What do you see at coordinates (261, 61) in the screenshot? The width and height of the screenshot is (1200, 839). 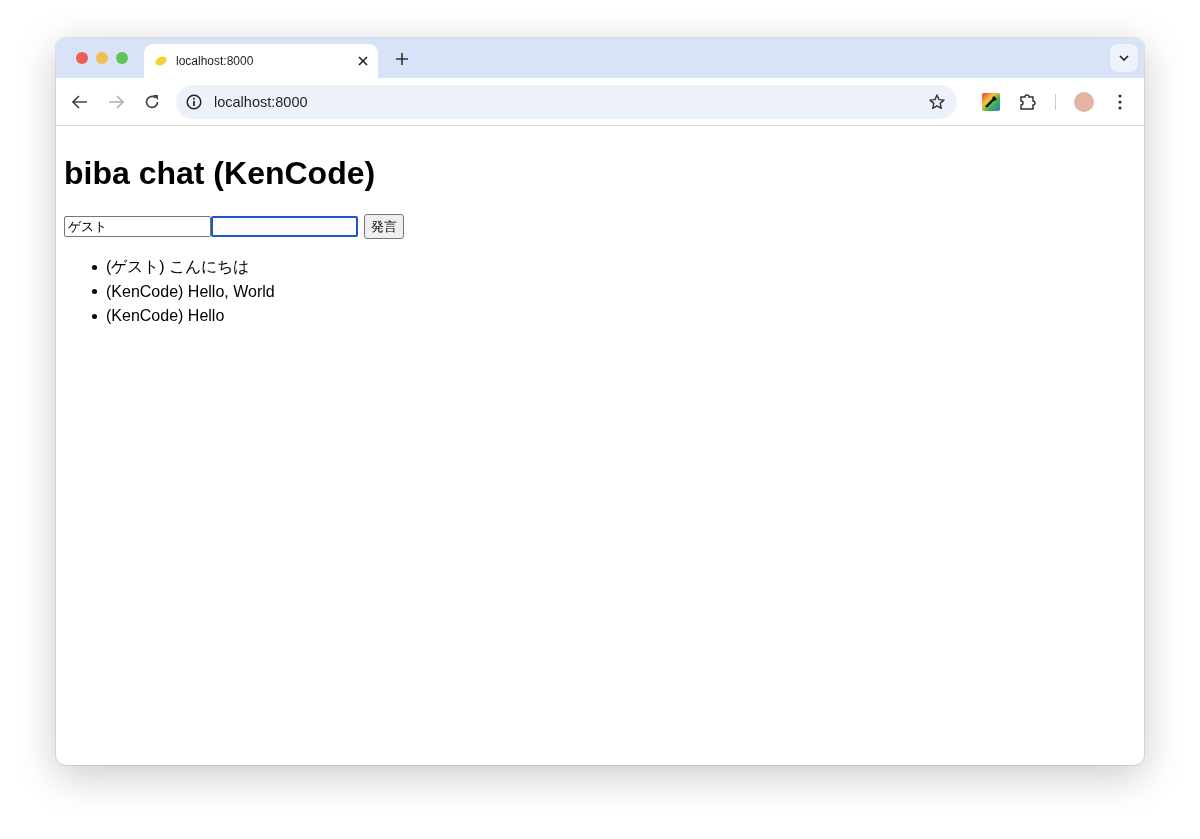 I see `browser-tab: localhost:8000` at bounding box center [261, 61].